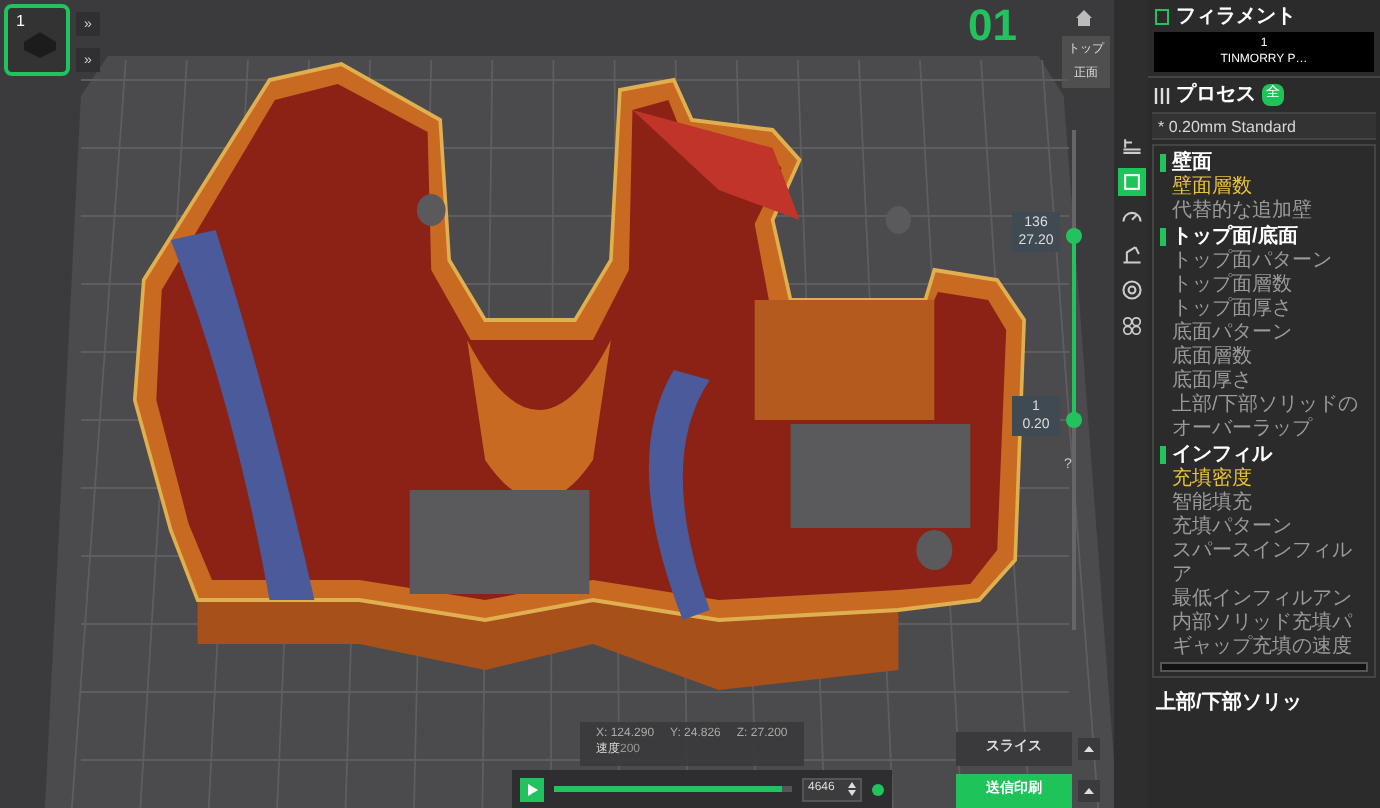  I want to click on setting-item: 壁面層数, so click(1264, 188).